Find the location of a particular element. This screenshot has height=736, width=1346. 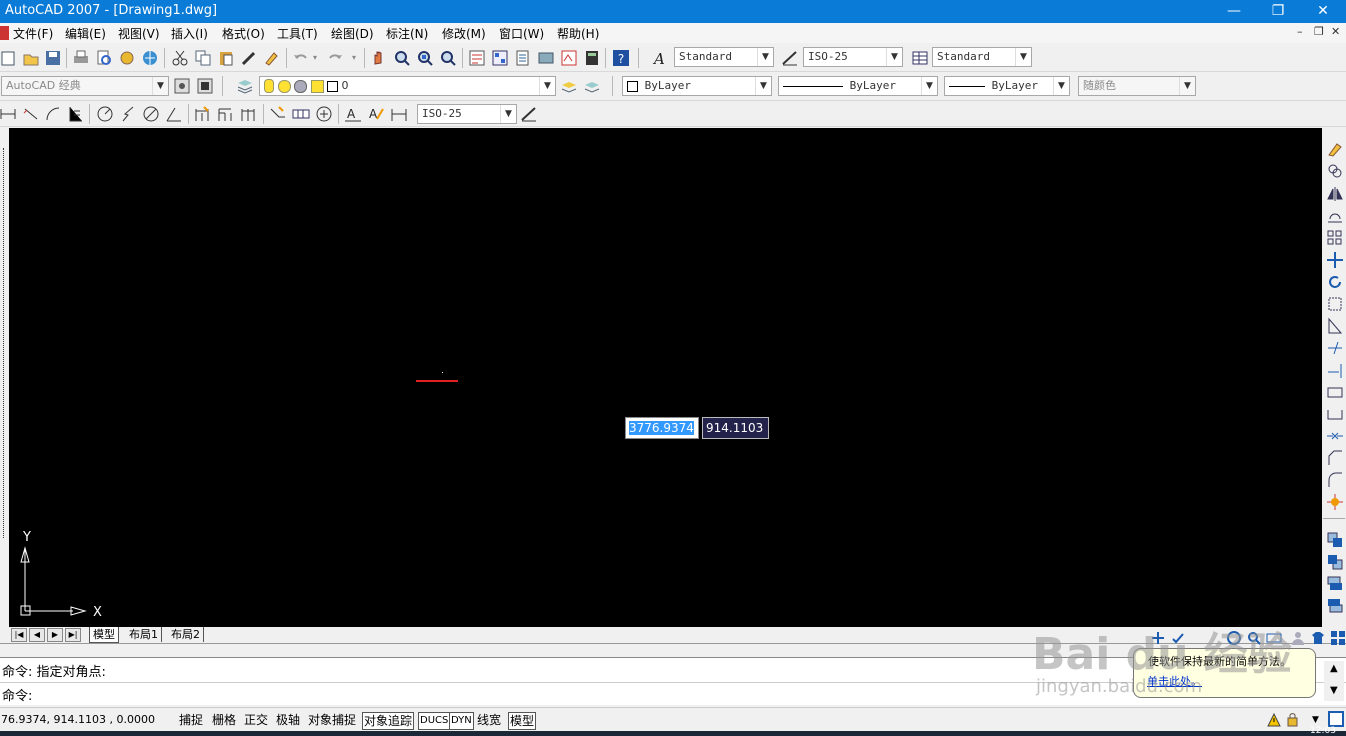

dynamic-input-x: 3776.9374 is located at coordinates (662, 428).